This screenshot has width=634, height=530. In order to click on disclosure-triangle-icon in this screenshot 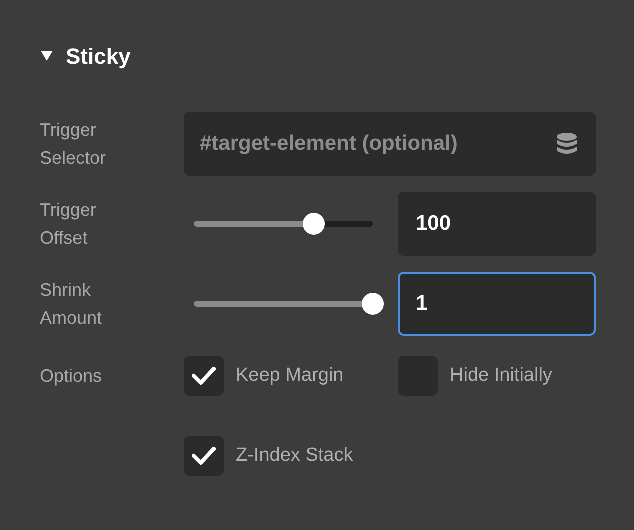, I will do `click(47, 56)`.